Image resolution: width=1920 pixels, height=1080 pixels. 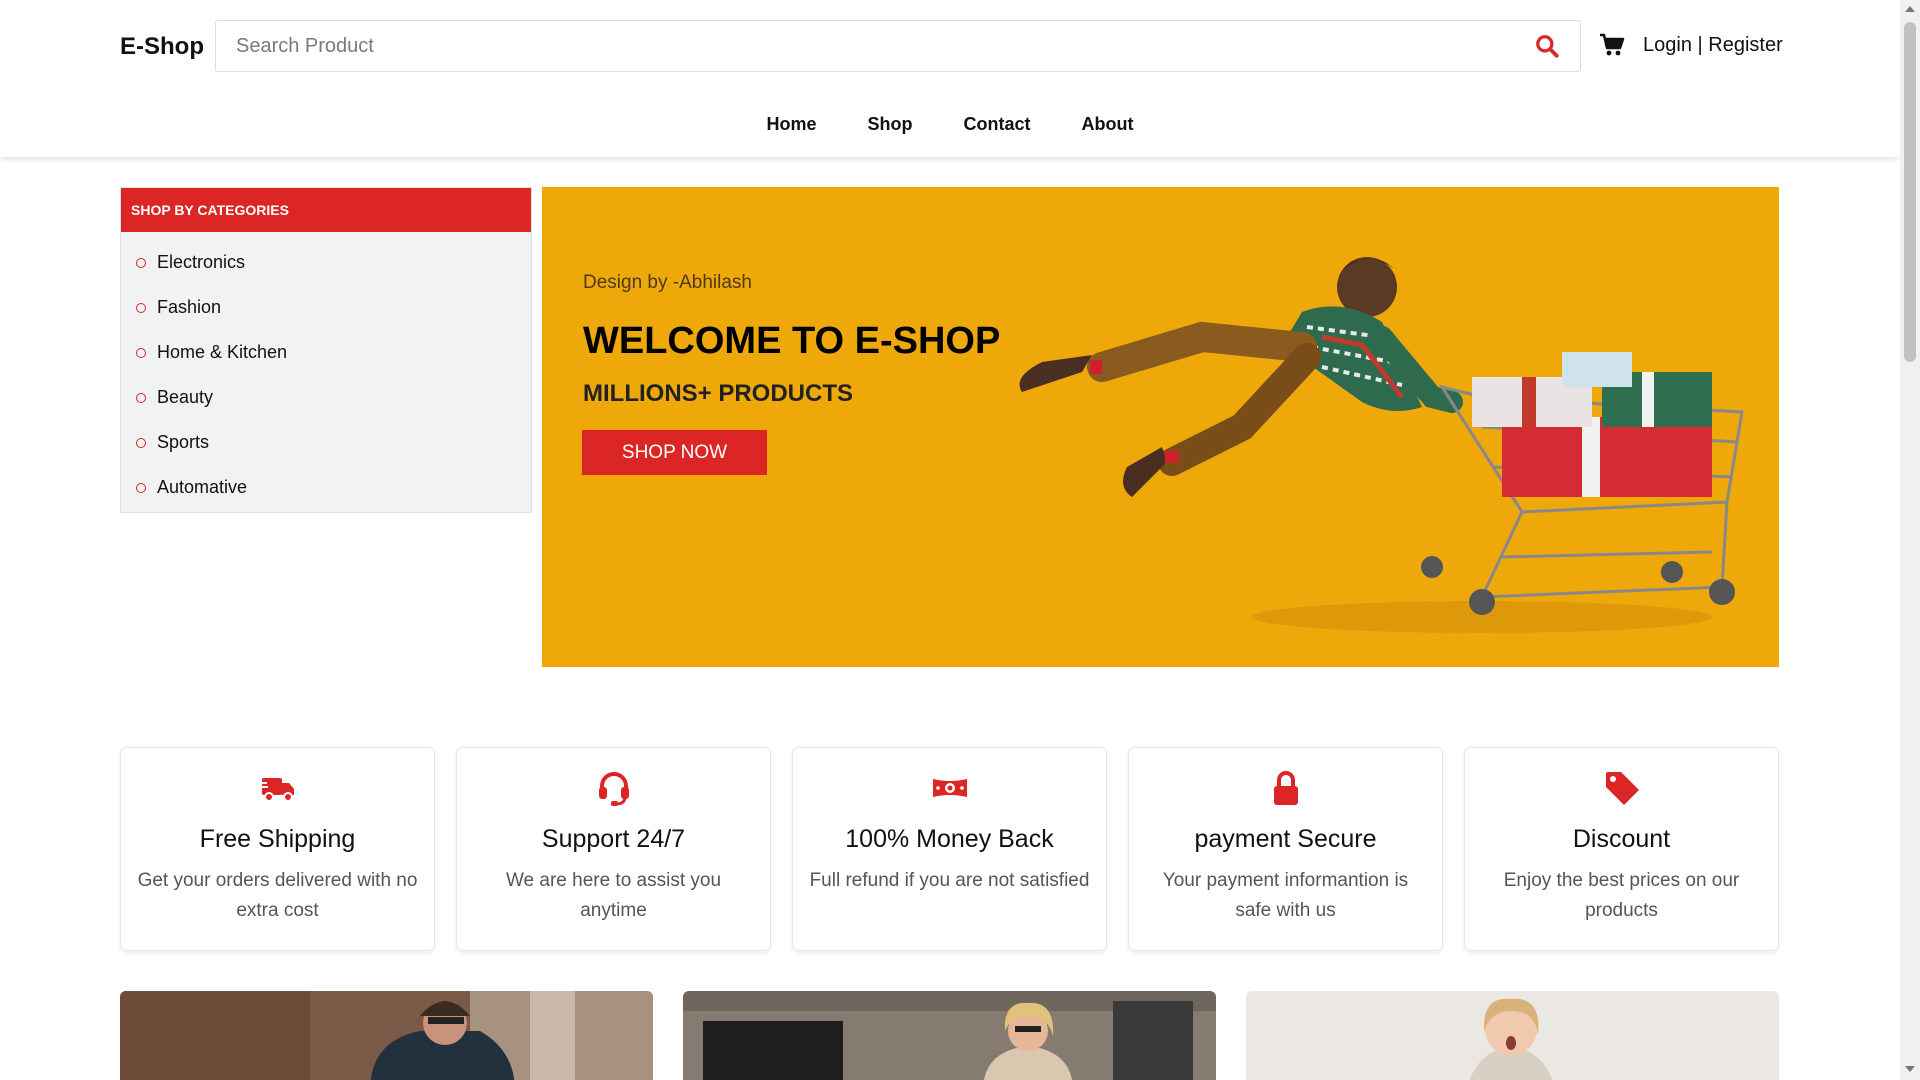 I want to click on feature-desc: Full refund if you are not satisfied, so click(x=949, y=880).